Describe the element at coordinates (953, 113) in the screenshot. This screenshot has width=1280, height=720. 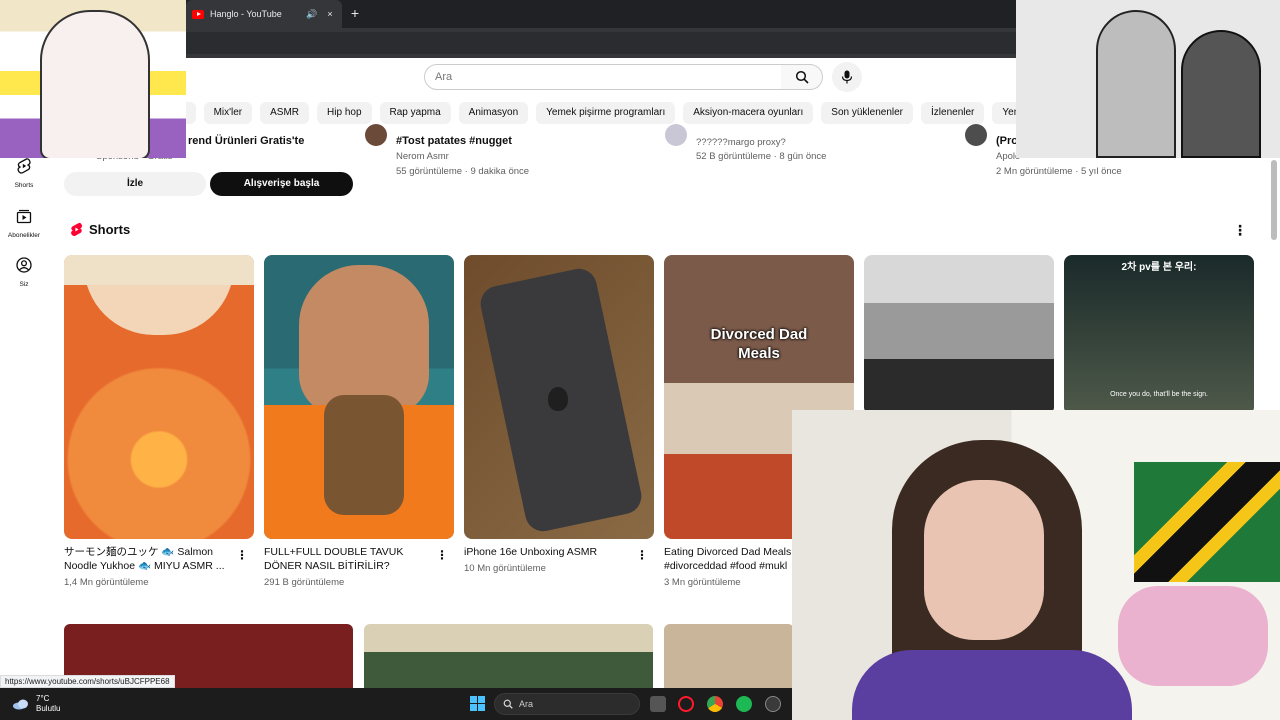
I see `chip: İzlenenler` at that location.